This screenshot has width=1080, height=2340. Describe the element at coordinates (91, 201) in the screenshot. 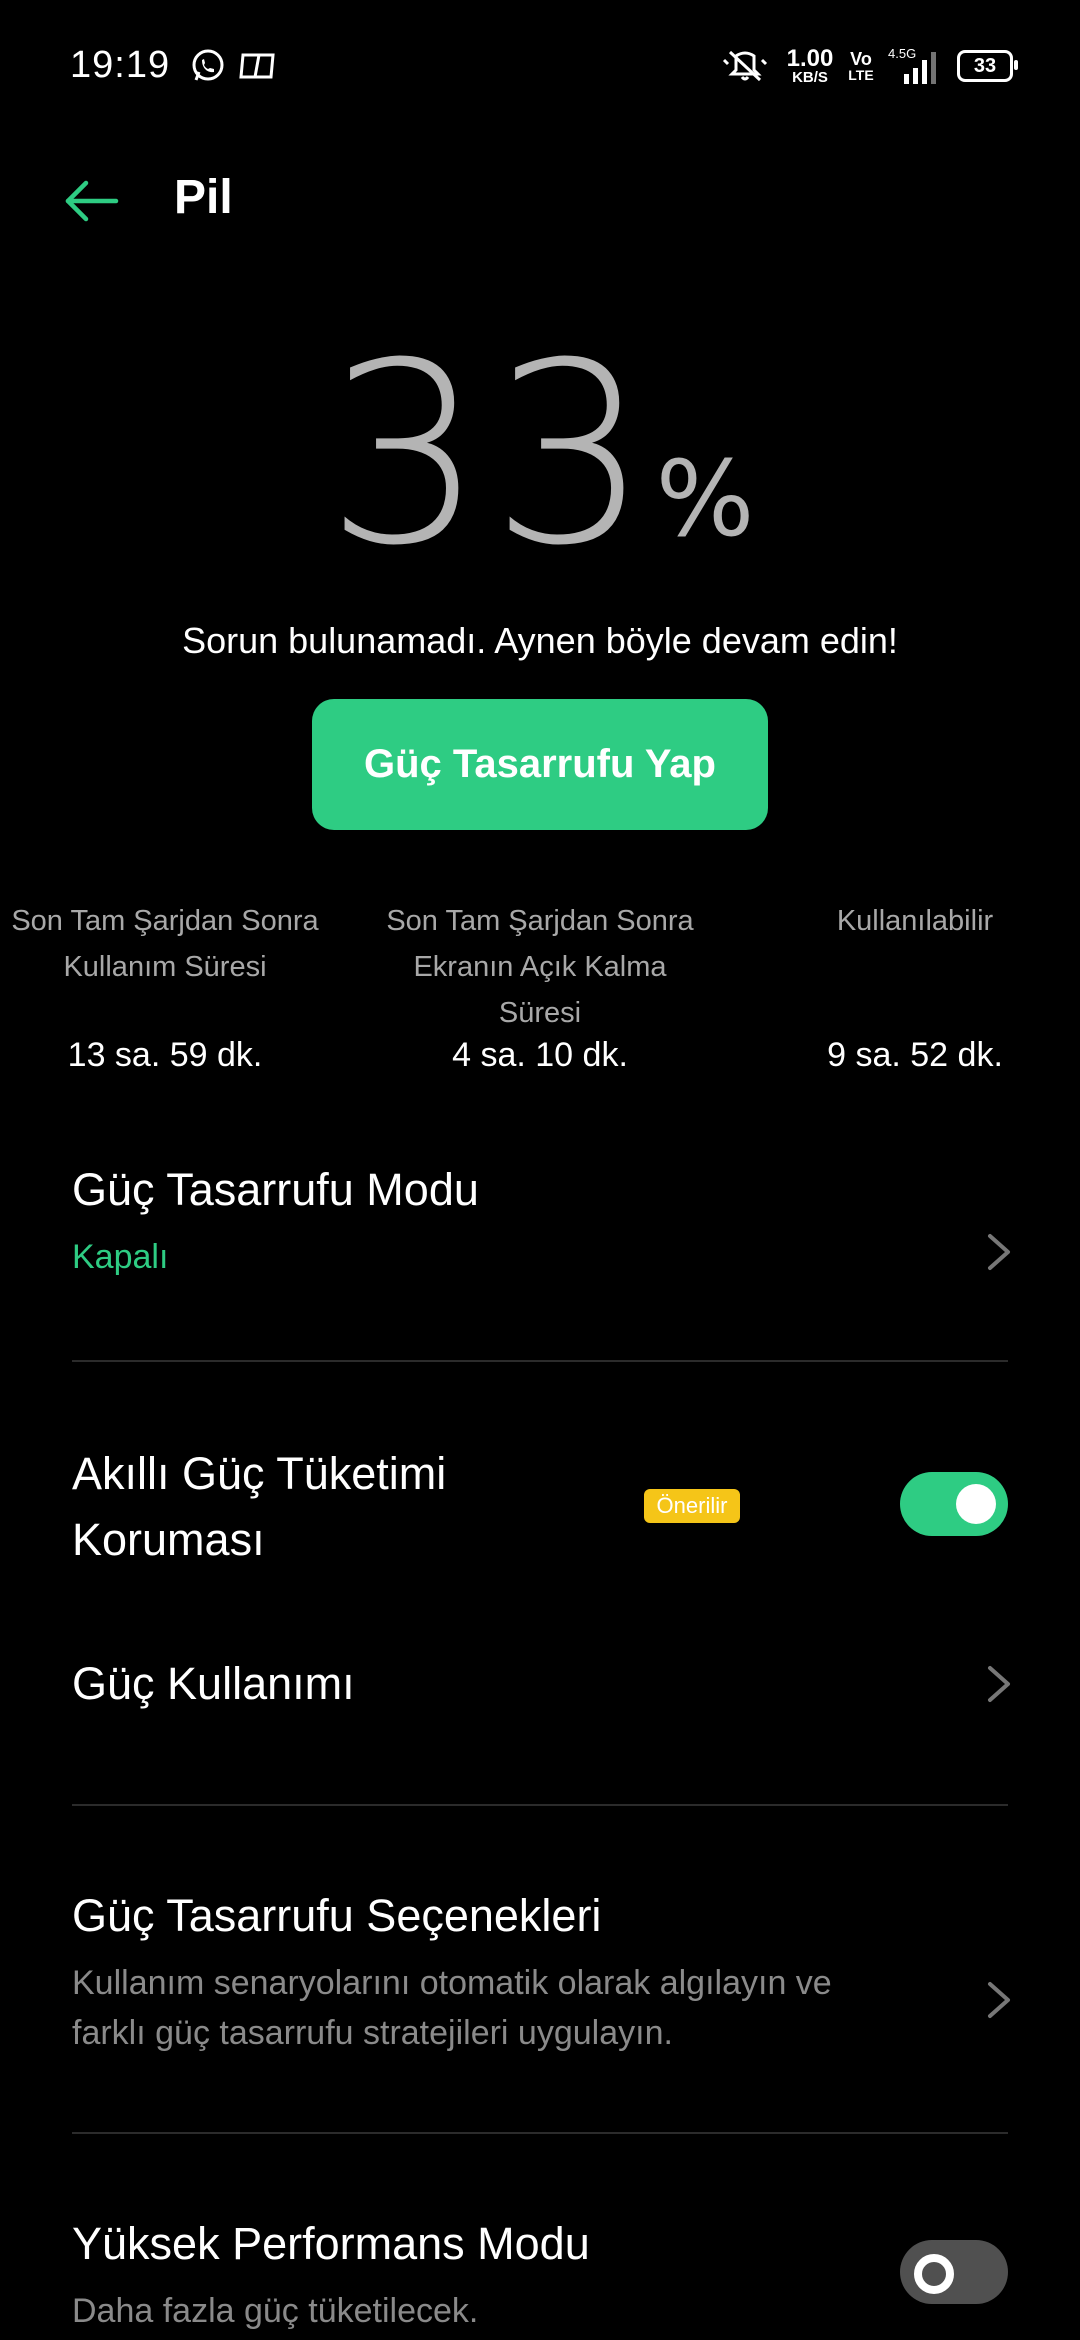

I see `back-arrow-icon` at that location.